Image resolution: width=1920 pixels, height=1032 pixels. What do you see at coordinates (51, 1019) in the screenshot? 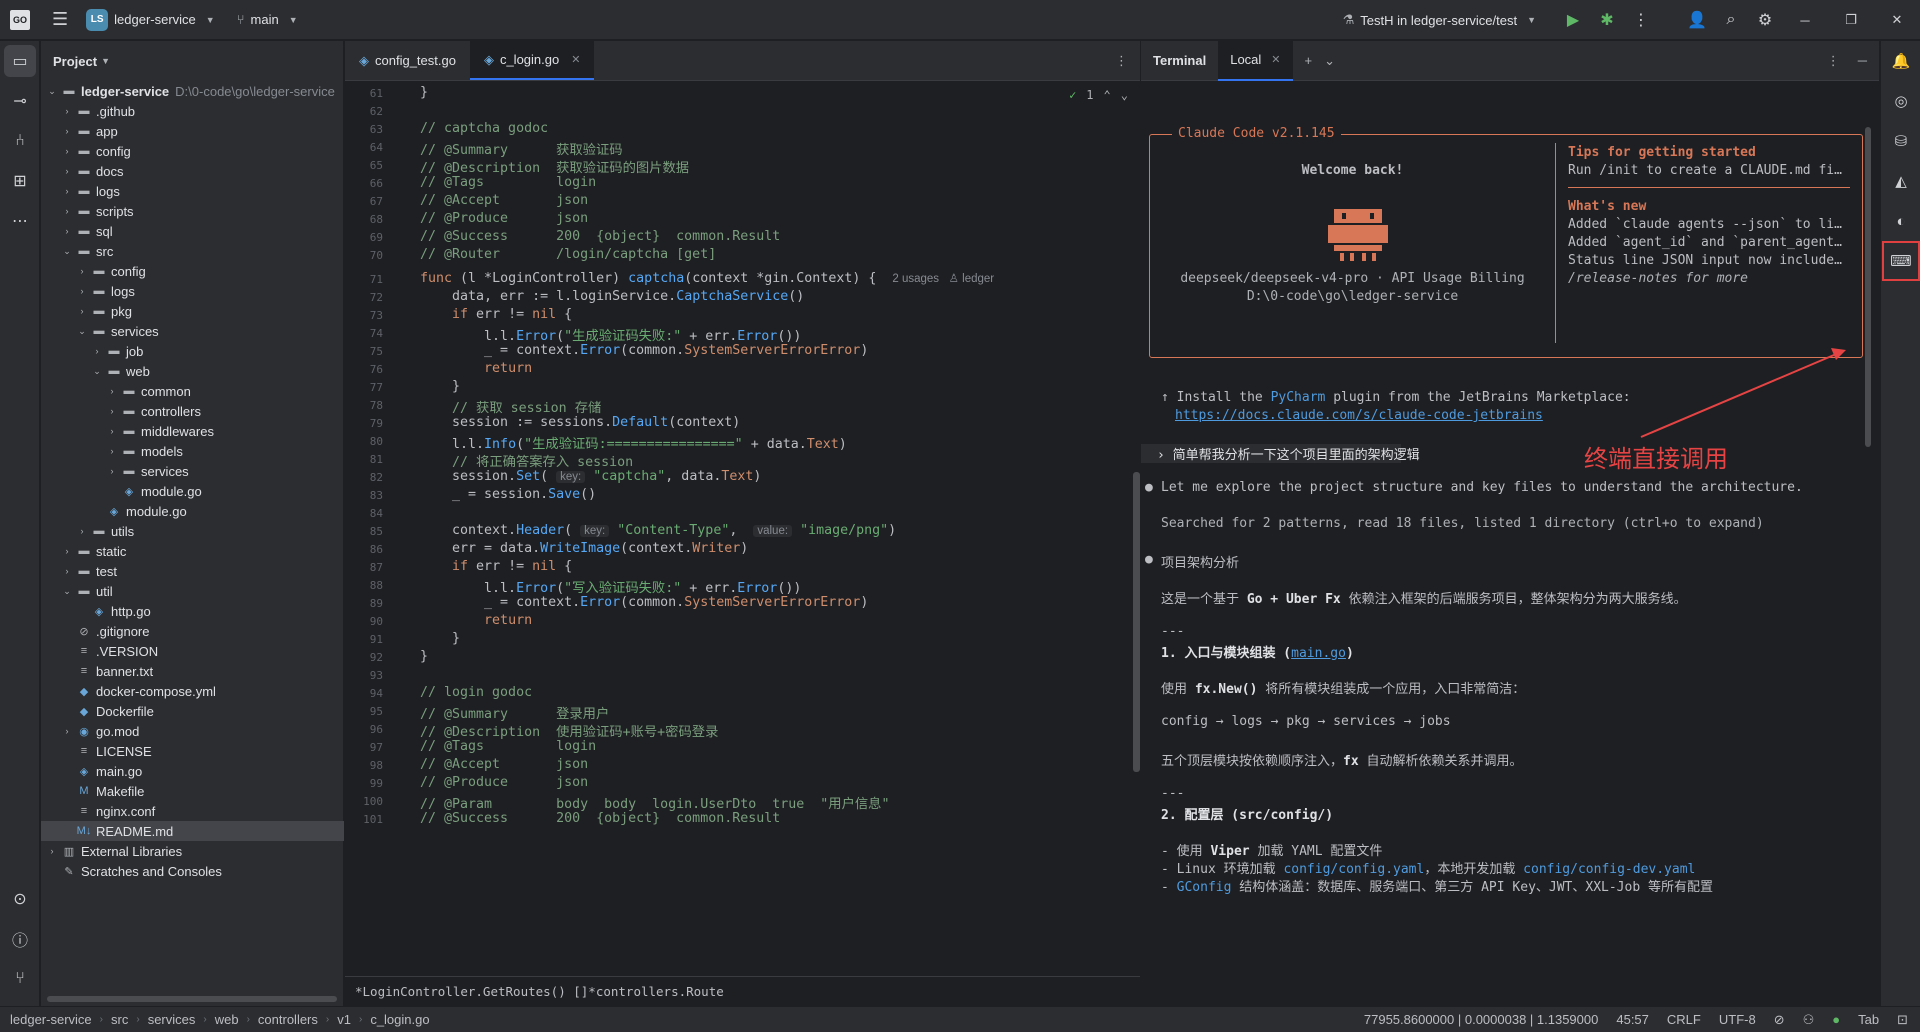
I see `breadcrumb-item: ledger-service` at bounding box center [51, 1019].